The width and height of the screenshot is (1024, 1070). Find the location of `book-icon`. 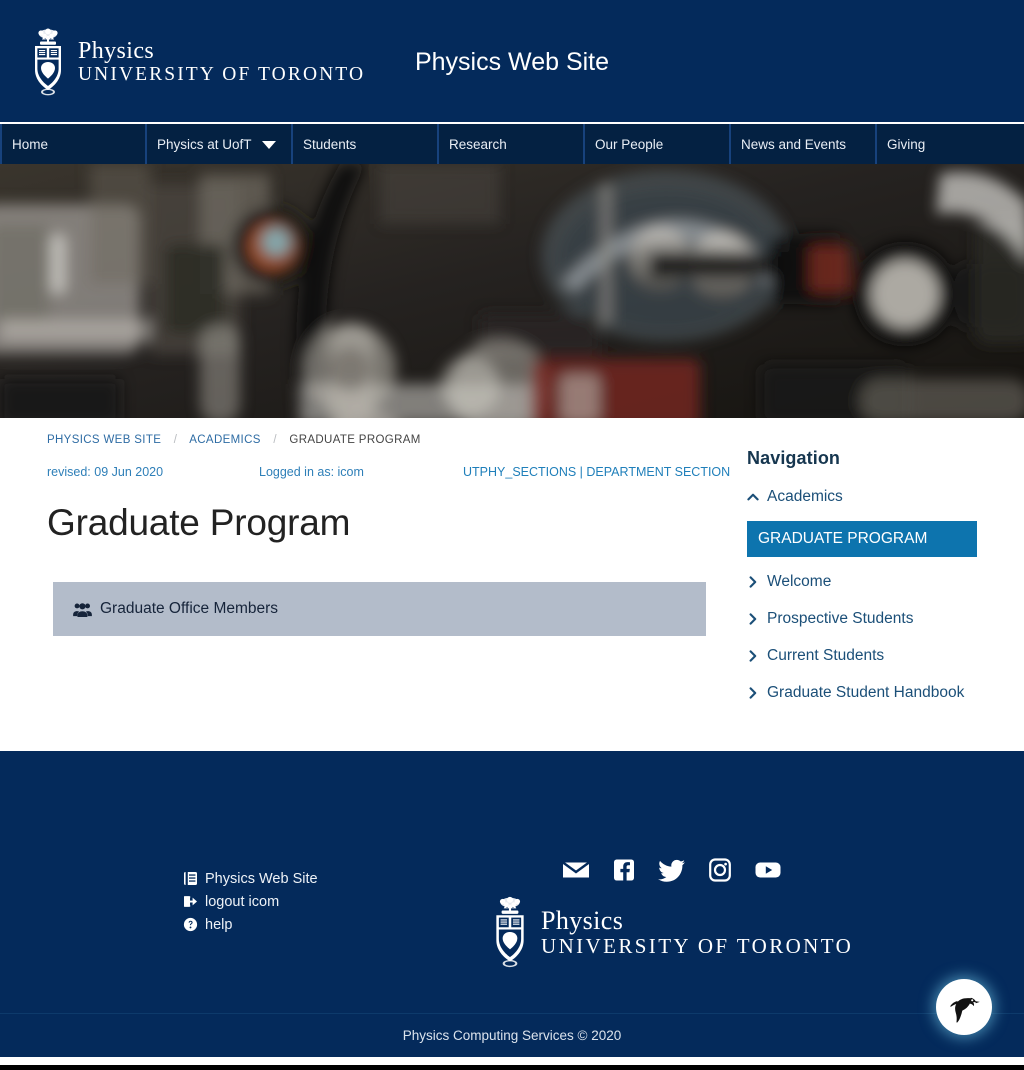

book-icon is located at coordinates (190, 878).